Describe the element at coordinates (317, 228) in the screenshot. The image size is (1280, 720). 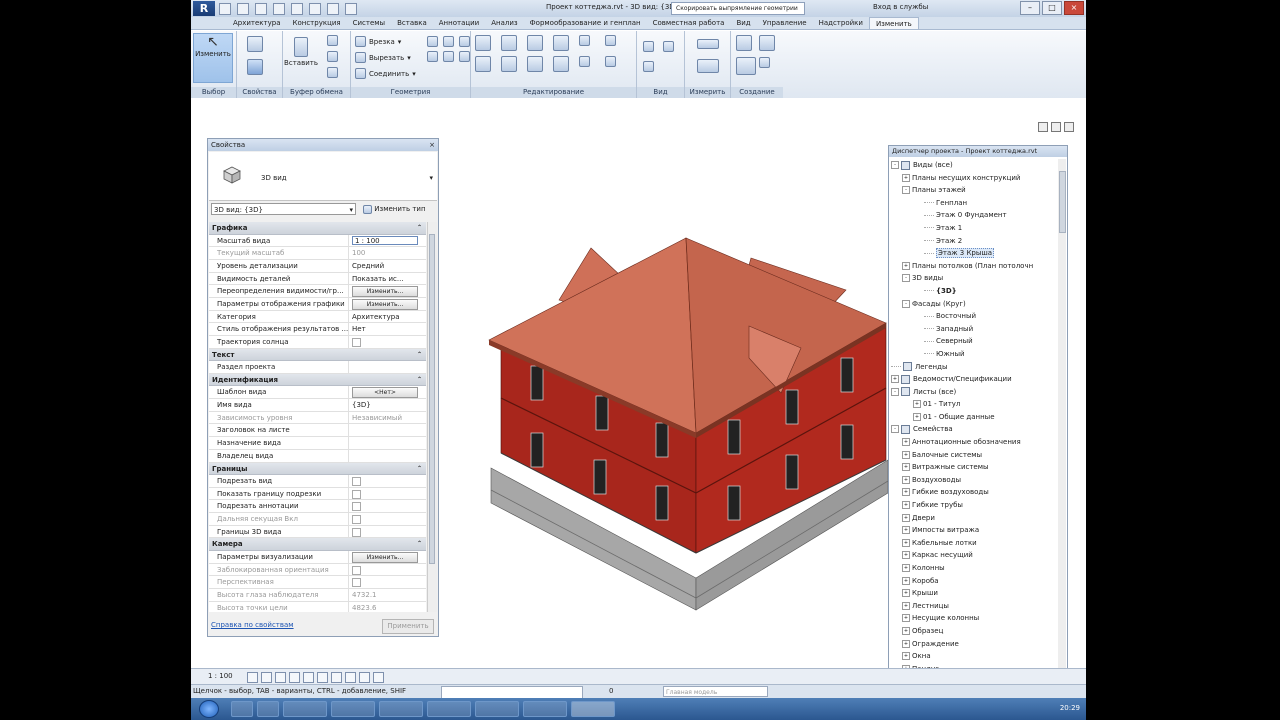
I see `property-group-header: Графика ⌃` at that location.